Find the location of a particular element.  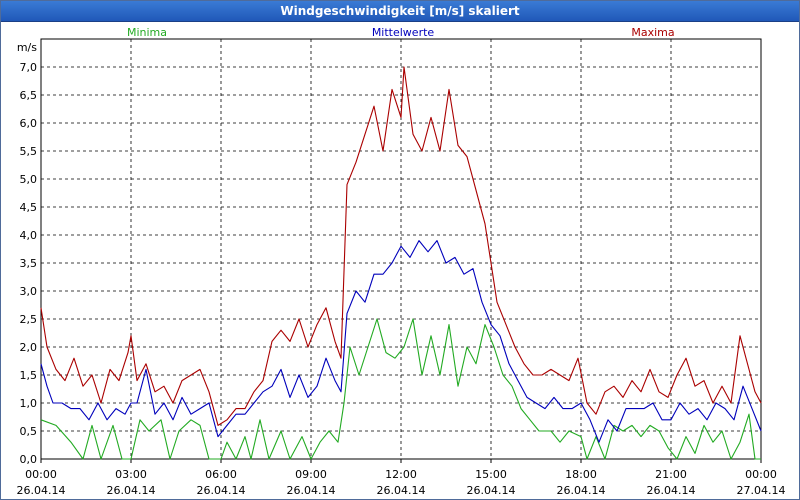

y-axis-label: m/s is located at coordinates (27, 47).